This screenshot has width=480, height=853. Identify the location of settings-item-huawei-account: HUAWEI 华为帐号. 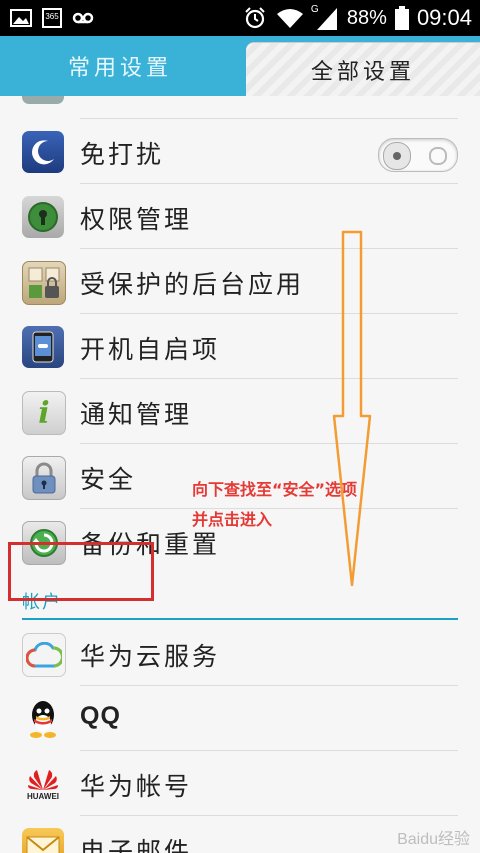
(240, 783).